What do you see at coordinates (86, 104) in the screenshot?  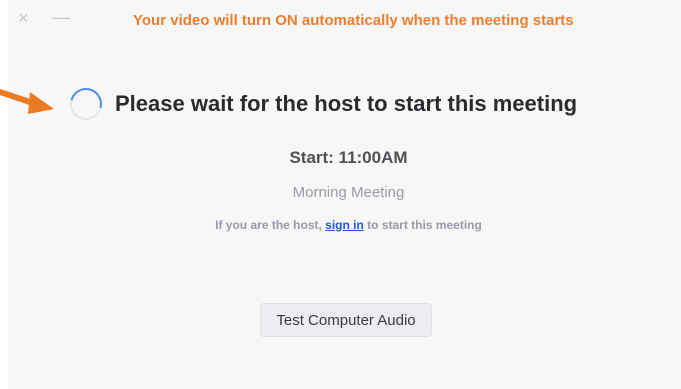 I see `loading-spinner-icon` at bounding box center [86, 104].